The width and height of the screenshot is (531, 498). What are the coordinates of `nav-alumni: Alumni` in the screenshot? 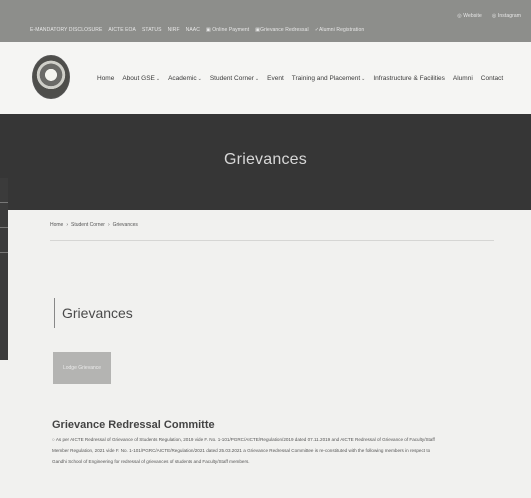 It's located at (463, 78).